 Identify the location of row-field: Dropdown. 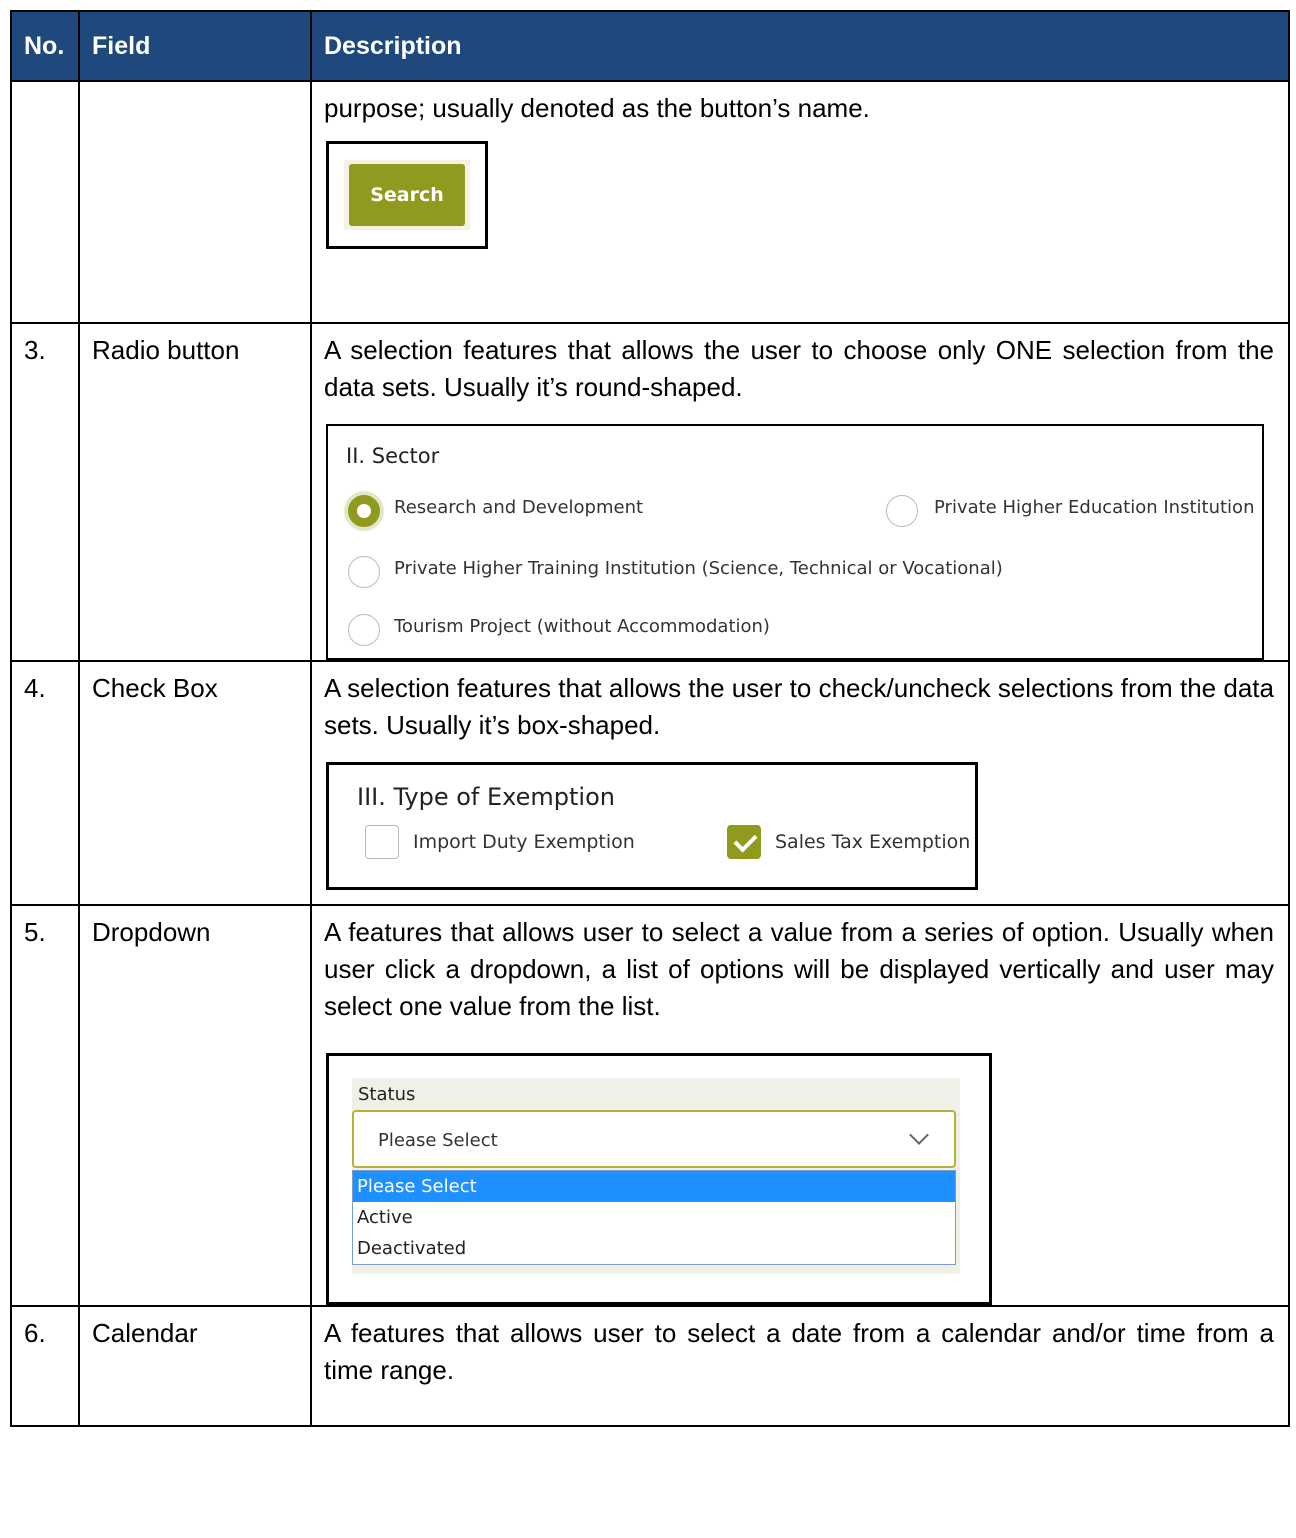
(195, 1105).